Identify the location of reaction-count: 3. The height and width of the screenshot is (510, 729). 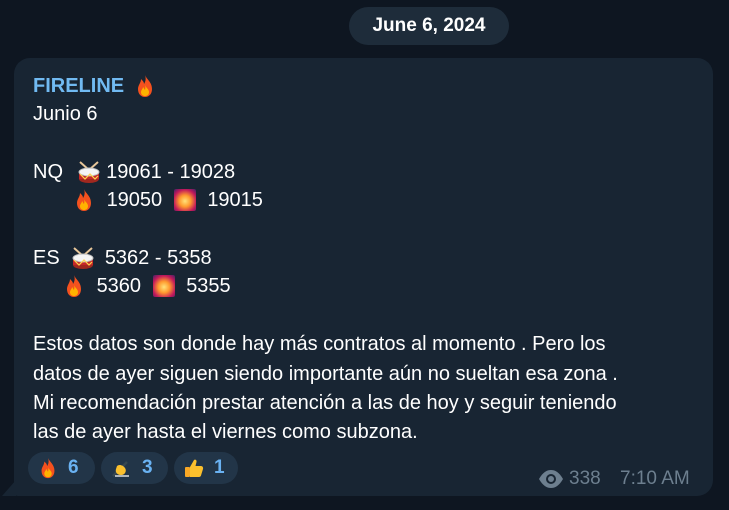
(147, 467).